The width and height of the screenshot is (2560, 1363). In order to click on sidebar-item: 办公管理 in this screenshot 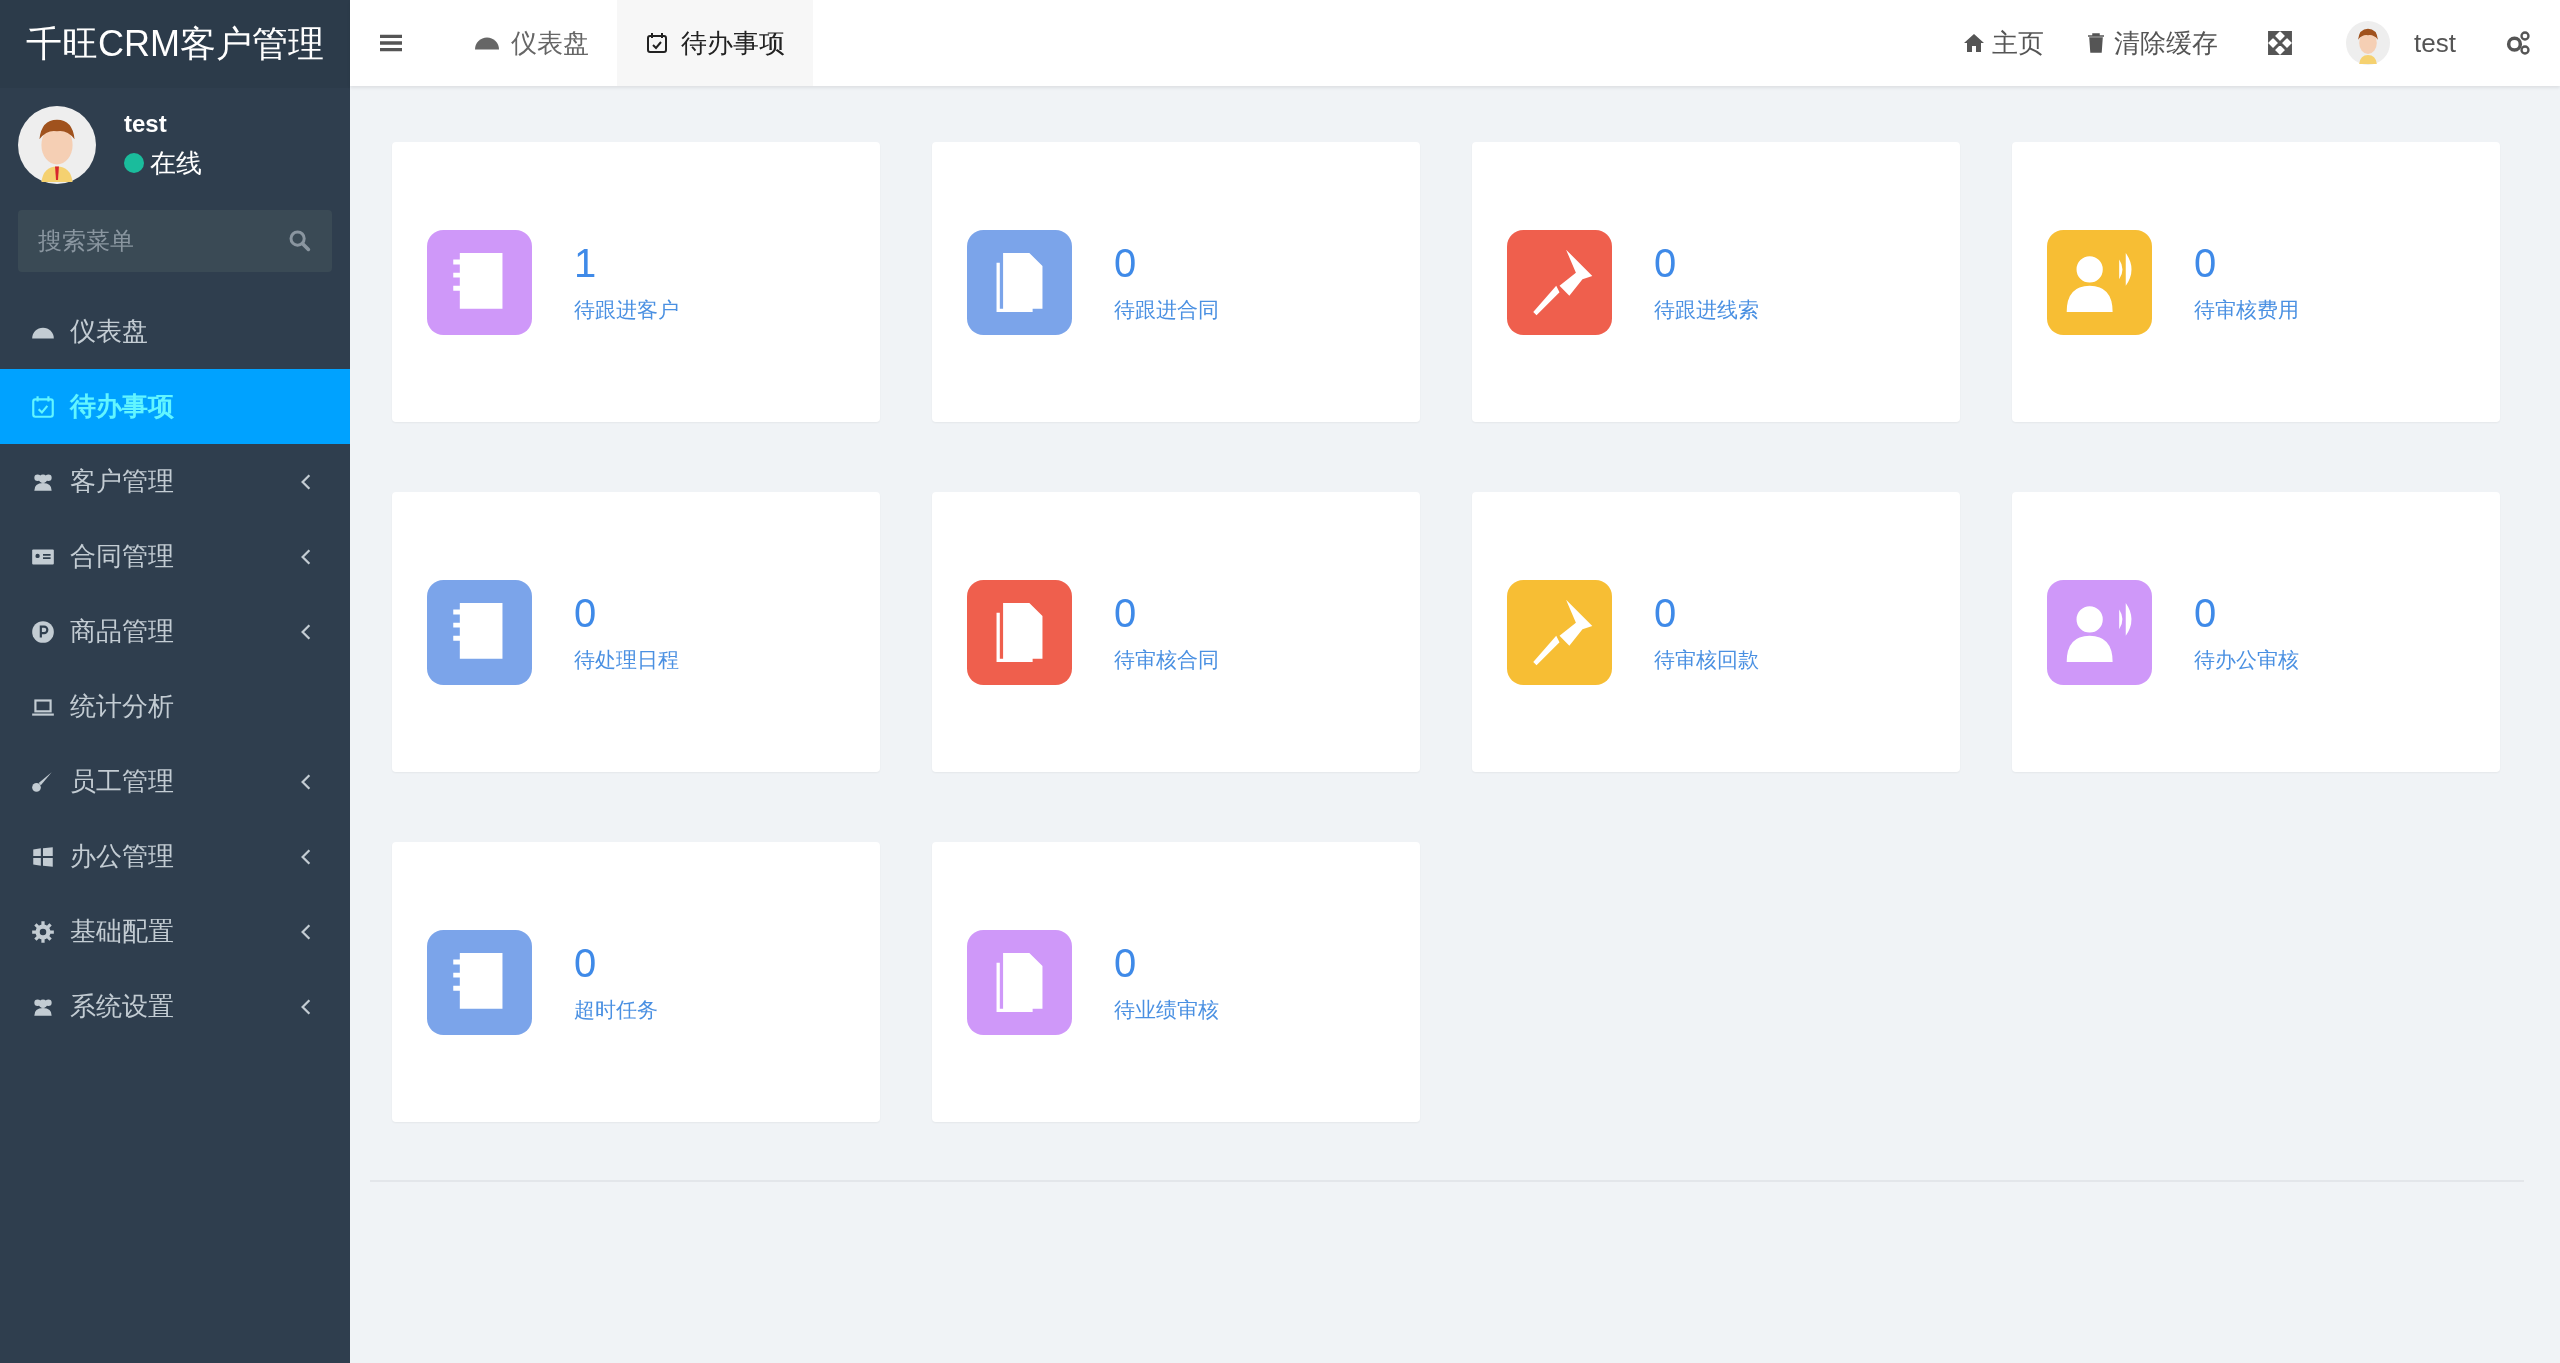, I will do `click(175, 856)`.